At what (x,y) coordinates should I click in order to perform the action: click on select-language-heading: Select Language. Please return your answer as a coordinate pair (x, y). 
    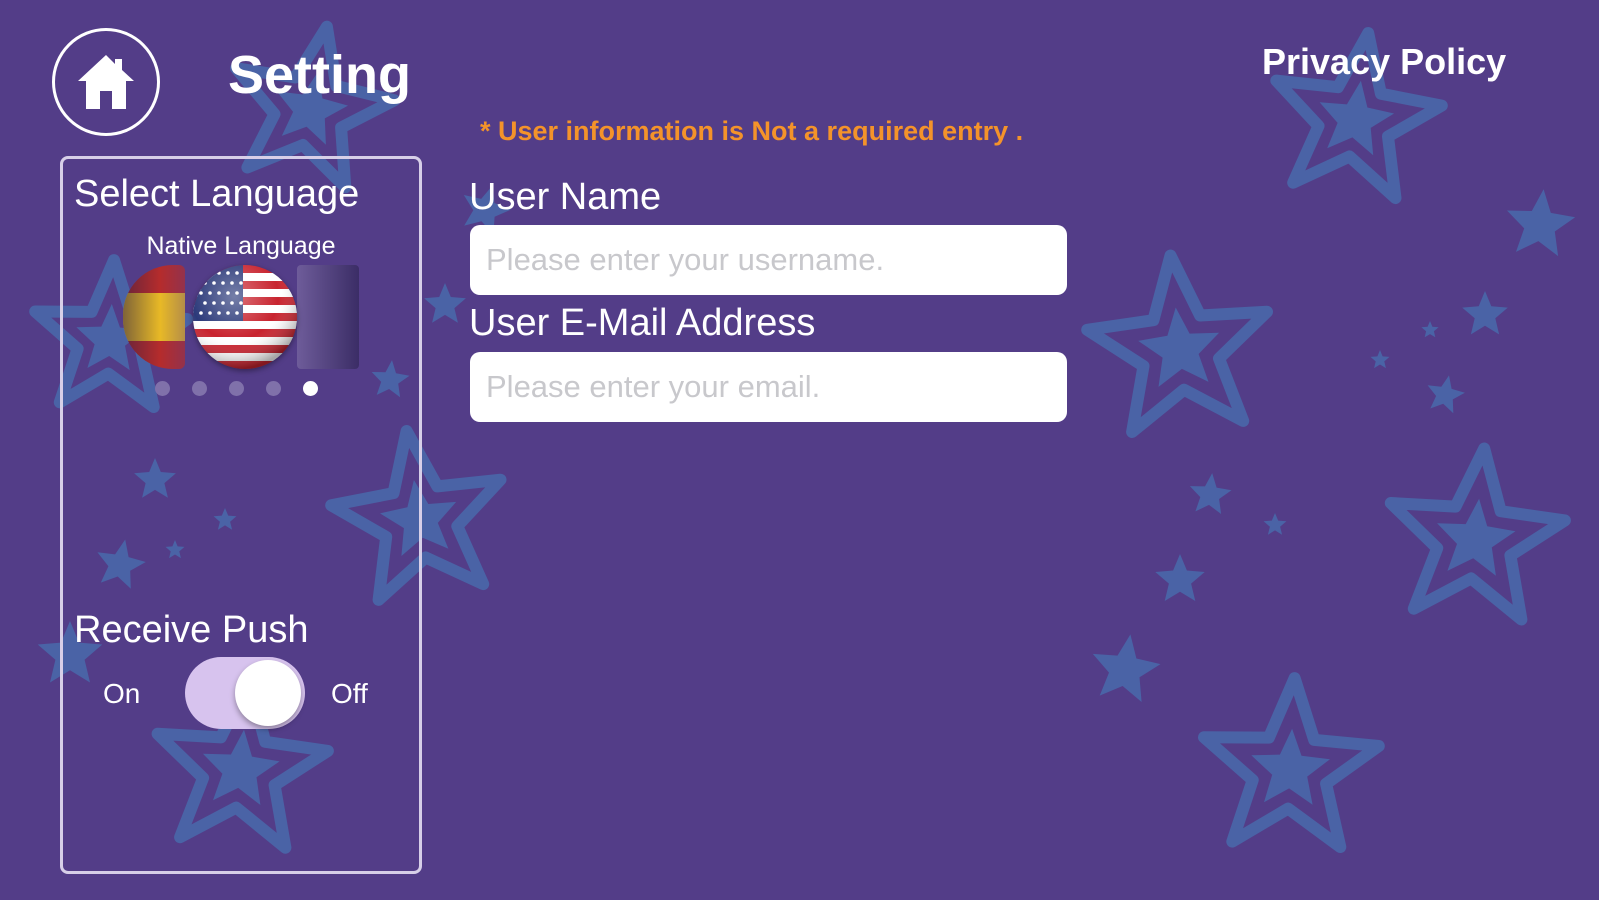
    Looking at the image, I should click on (217, 194).